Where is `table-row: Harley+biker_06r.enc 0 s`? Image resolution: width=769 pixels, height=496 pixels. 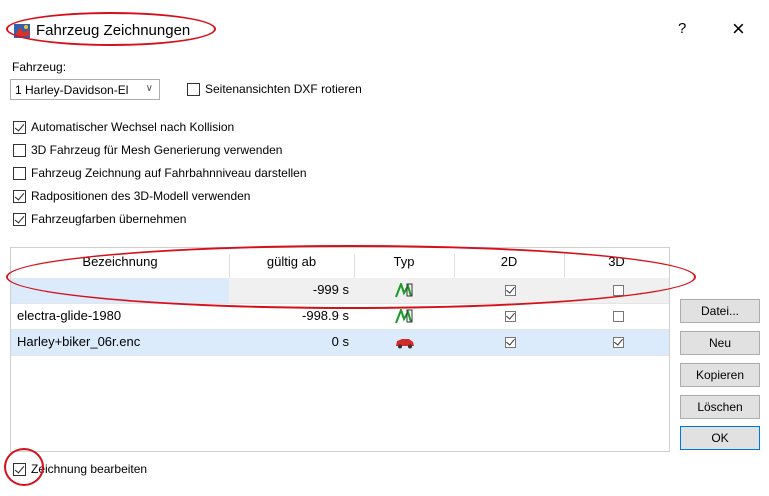
table-row: Harley+biker_06r.enc 0 s is located at coordinates (340, 342).